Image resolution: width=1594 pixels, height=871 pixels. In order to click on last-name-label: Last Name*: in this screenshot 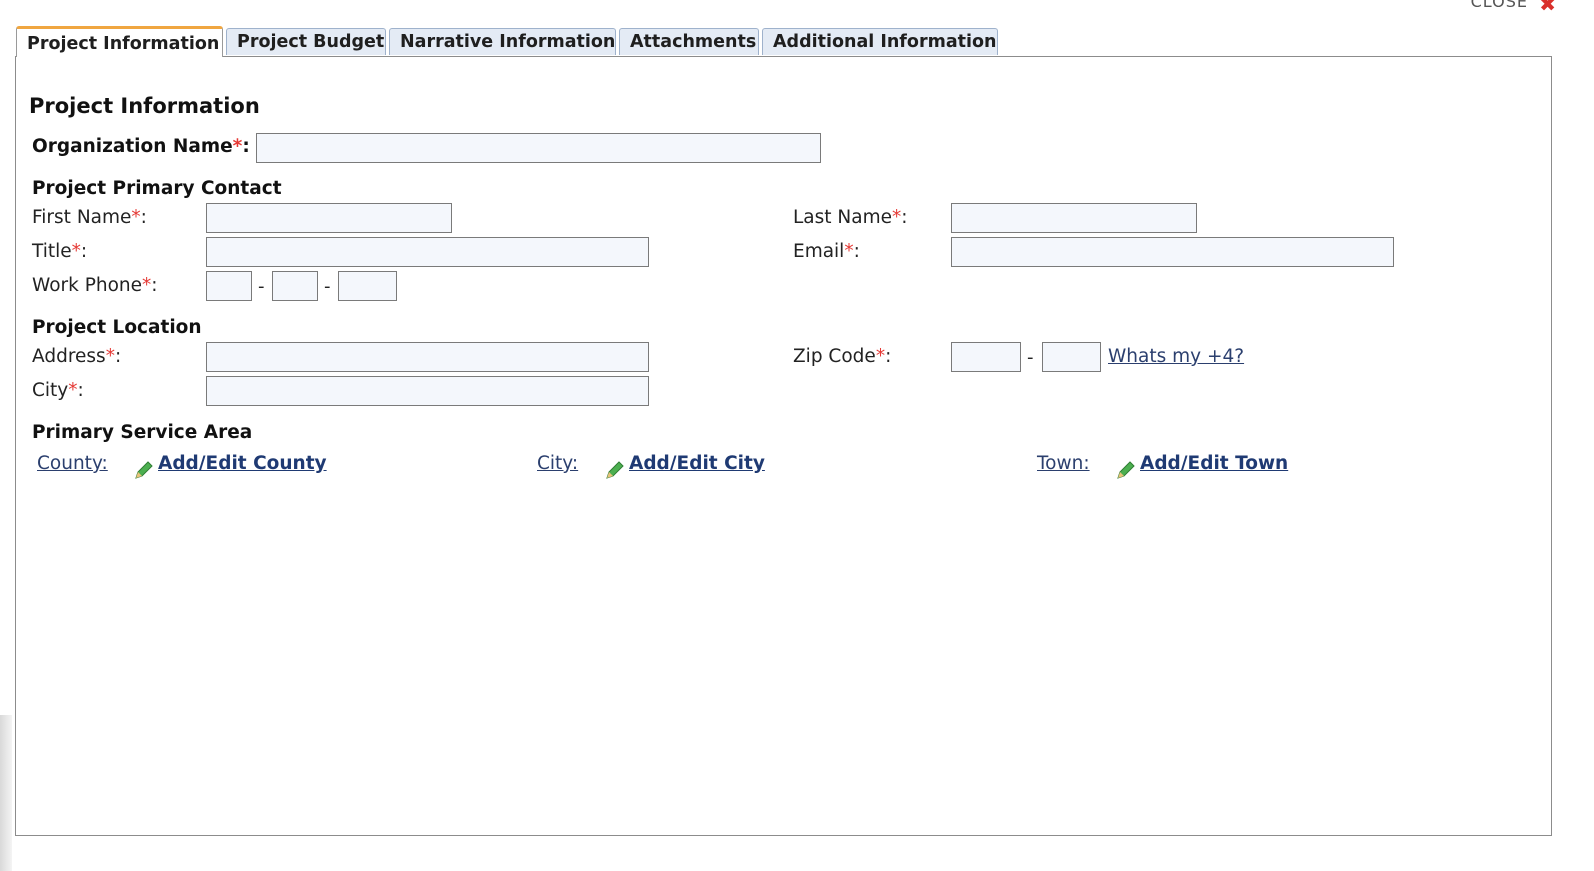, I will do `click(850, 217)`.